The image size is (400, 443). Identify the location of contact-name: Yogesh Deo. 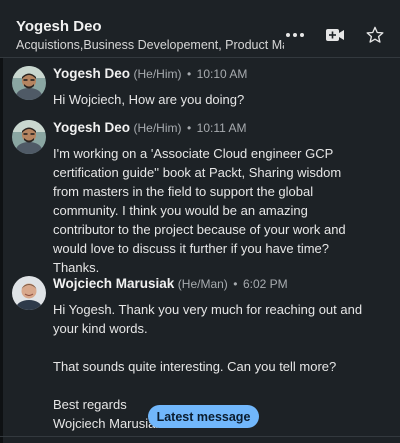
(59, 26).